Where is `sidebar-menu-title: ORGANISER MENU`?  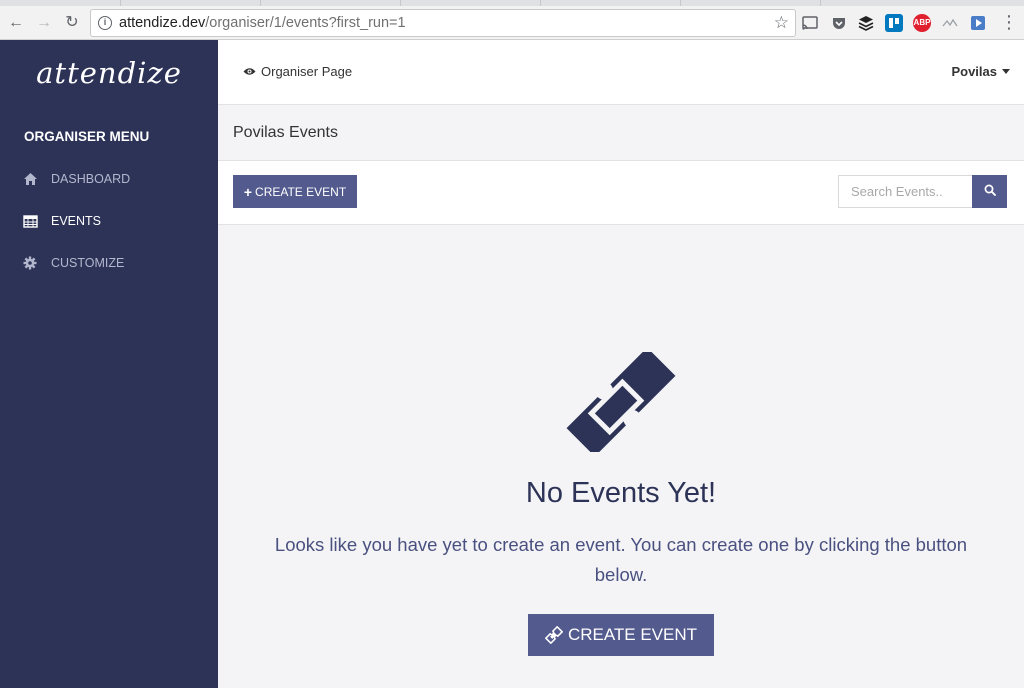
sidebar-menu-title: ORGANISER MENU is located at coordinates (87, 136).